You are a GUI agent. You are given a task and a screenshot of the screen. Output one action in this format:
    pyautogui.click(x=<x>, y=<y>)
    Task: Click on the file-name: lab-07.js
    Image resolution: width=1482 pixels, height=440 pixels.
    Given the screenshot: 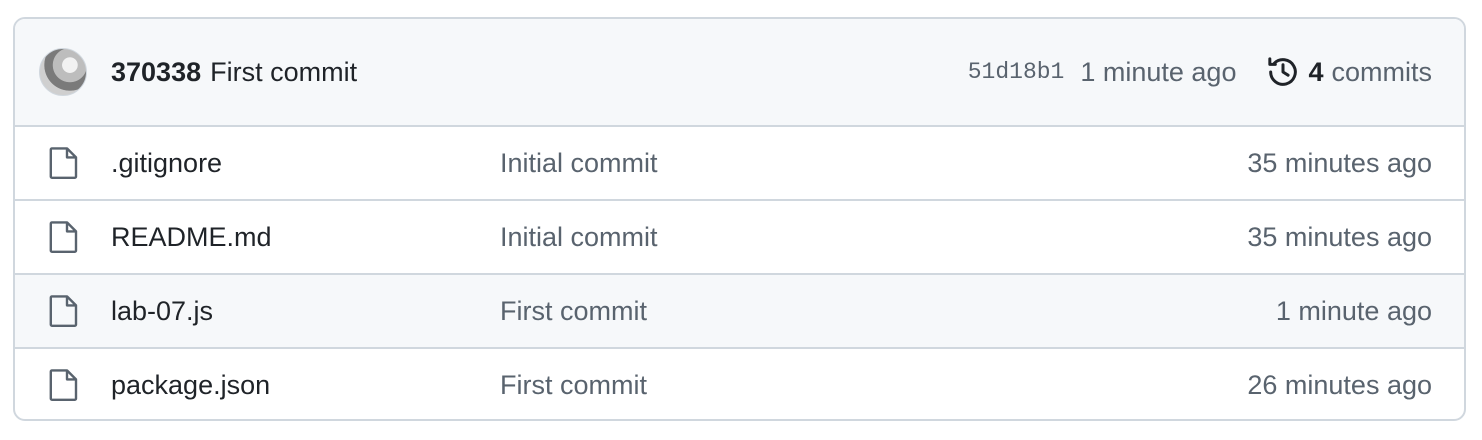 What is the action you would take?
    pyautogui.click(x=305, y=311)
    